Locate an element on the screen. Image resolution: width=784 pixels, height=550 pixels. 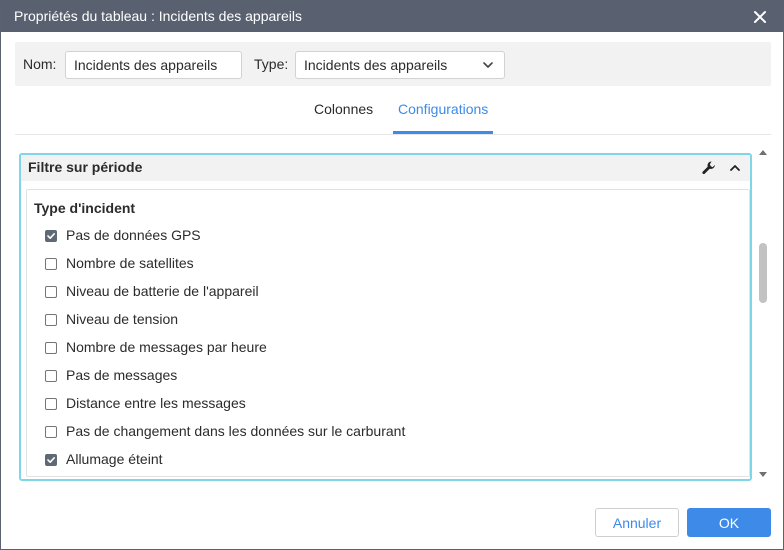
option-satellites: Nombre de satellites is located at coordinates (325, 264).